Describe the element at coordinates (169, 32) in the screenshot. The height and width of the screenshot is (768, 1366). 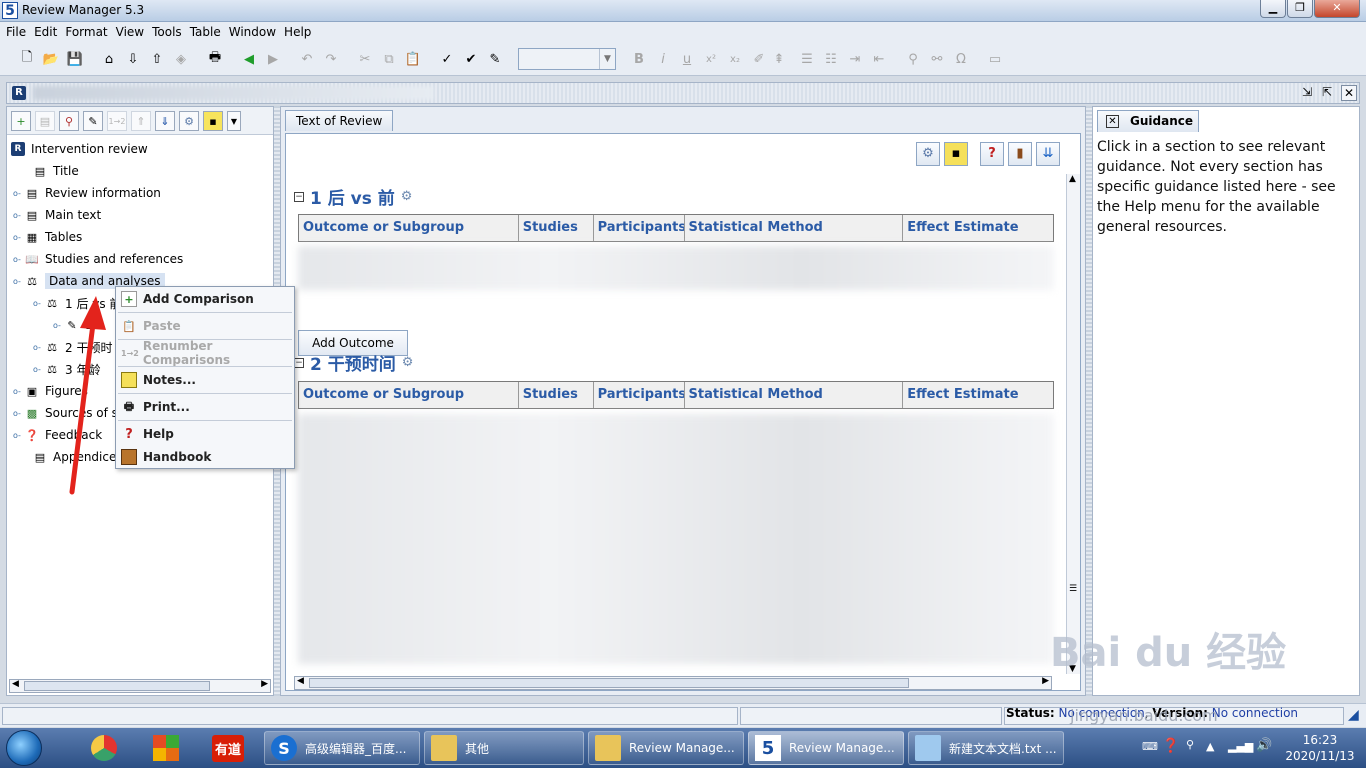
I see `menu-tools: Tools` at that location.